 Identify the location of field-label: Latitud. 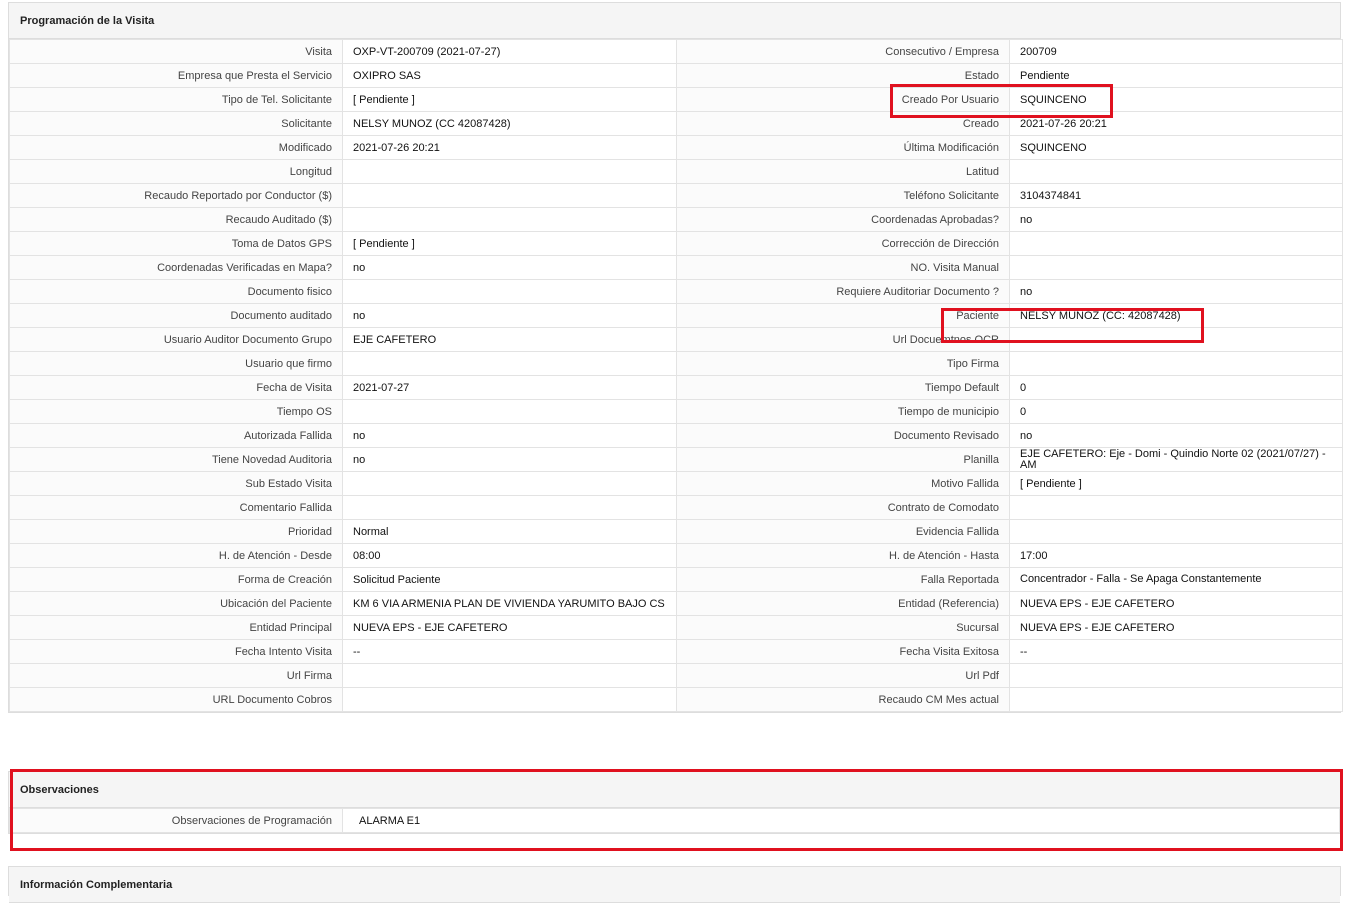
(843, 171).